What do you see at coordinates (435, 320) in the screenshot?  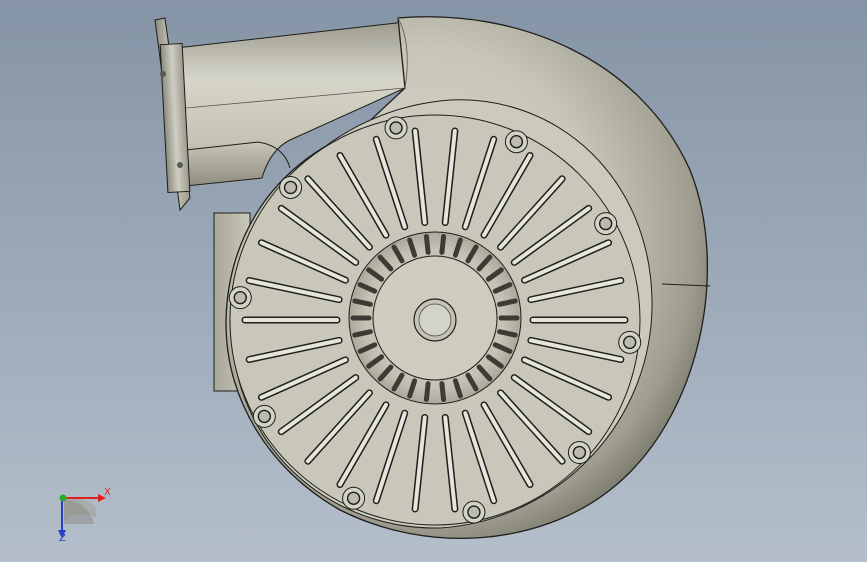 I see `shaft-inner` at bounding box center [435, 320].